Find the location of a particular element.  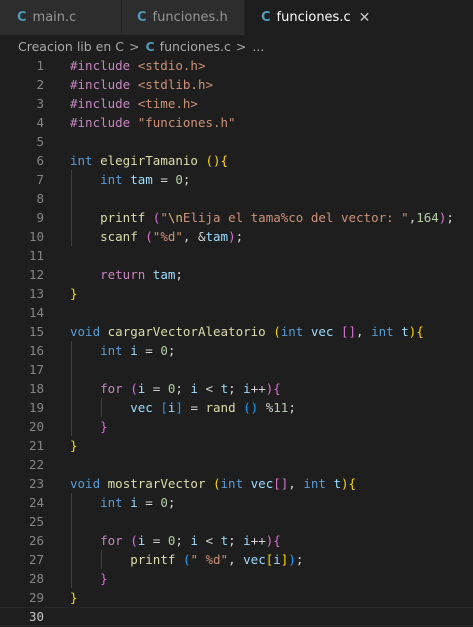

code-token: 11 is located at coordinates (281, 407).